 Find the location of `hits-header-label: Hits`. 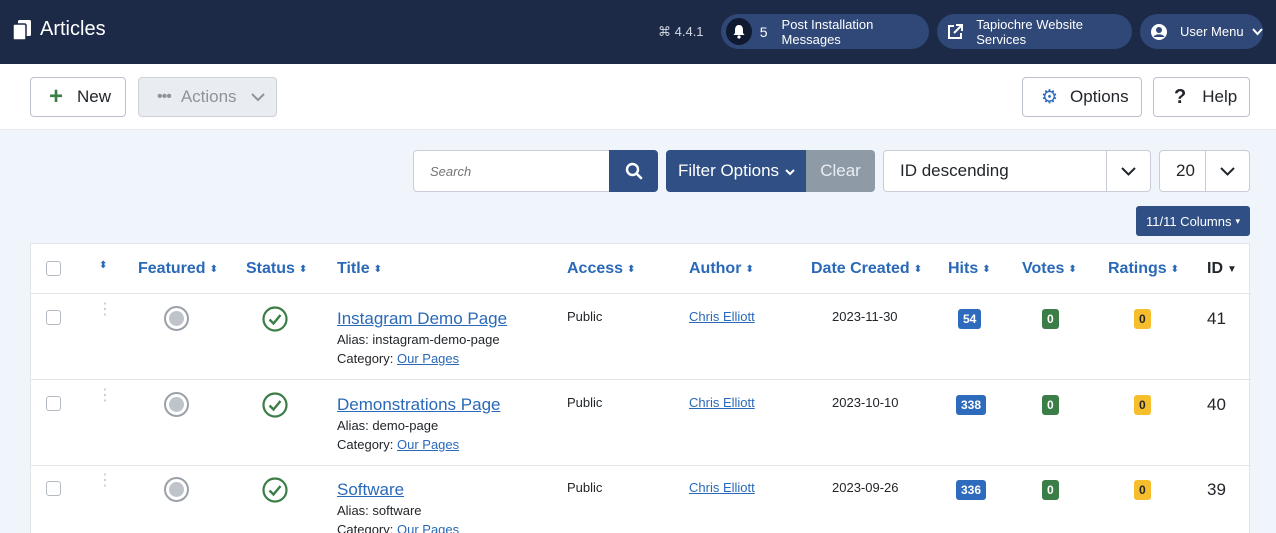

hits-header-label: Hits is located at coordinates (963, 268).